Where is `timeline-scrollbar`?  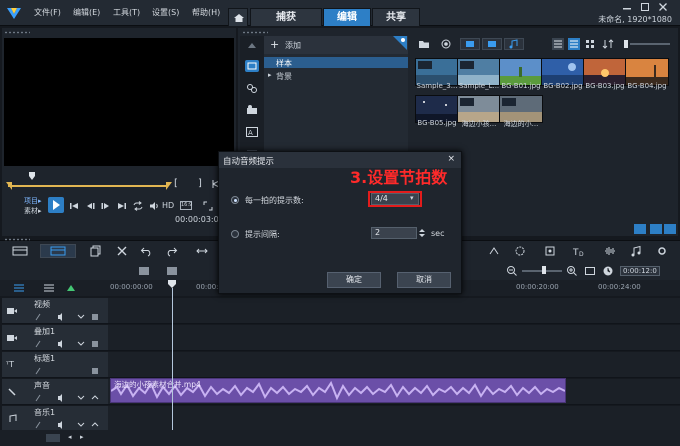
timeline-scrollbar is located at coordinates (340, 438).